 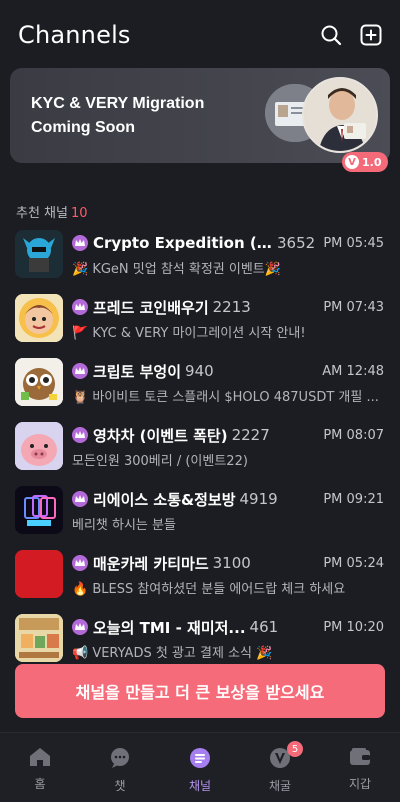 What do you see at coordinates (40, 759) in the screenshot?
I see `home-icon` at bounding box center [40, 759].